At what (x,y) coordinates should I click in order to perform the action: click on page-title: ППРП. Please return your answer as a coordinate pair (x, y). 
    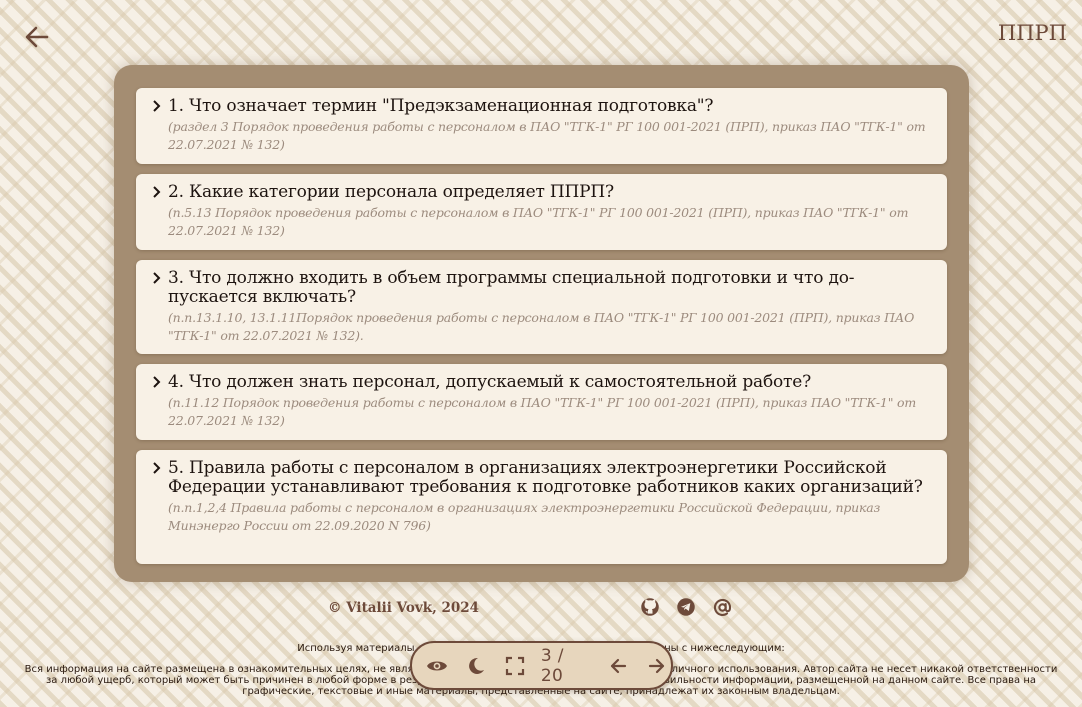
    Looking at the image, I should click on (1032, 33).